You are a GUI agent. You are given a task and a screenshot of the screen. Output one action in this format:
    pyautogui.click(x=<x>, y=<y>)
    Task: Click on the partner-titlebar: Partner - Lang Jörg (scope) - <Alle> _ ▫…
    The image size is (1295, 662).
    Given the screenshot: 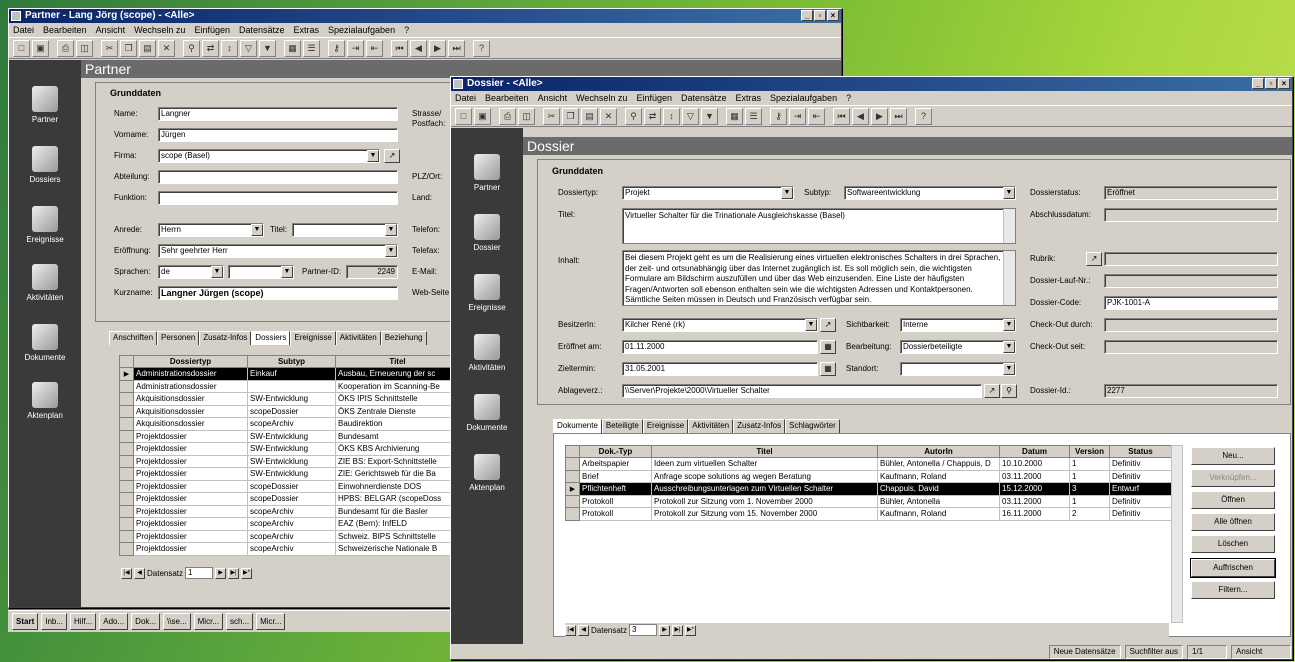 What is the action you would take?
    pyautogui.click(x=425, y=16)
    